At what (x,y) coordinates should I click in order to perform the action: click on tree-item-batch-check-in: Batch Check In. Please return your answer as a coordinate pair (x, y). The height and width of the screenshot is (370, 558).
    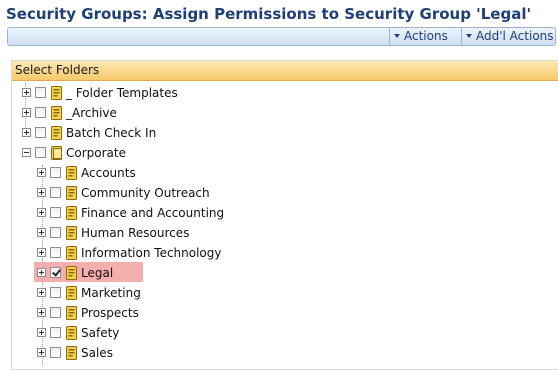
    Looking at the image, I should click on (89, 132).